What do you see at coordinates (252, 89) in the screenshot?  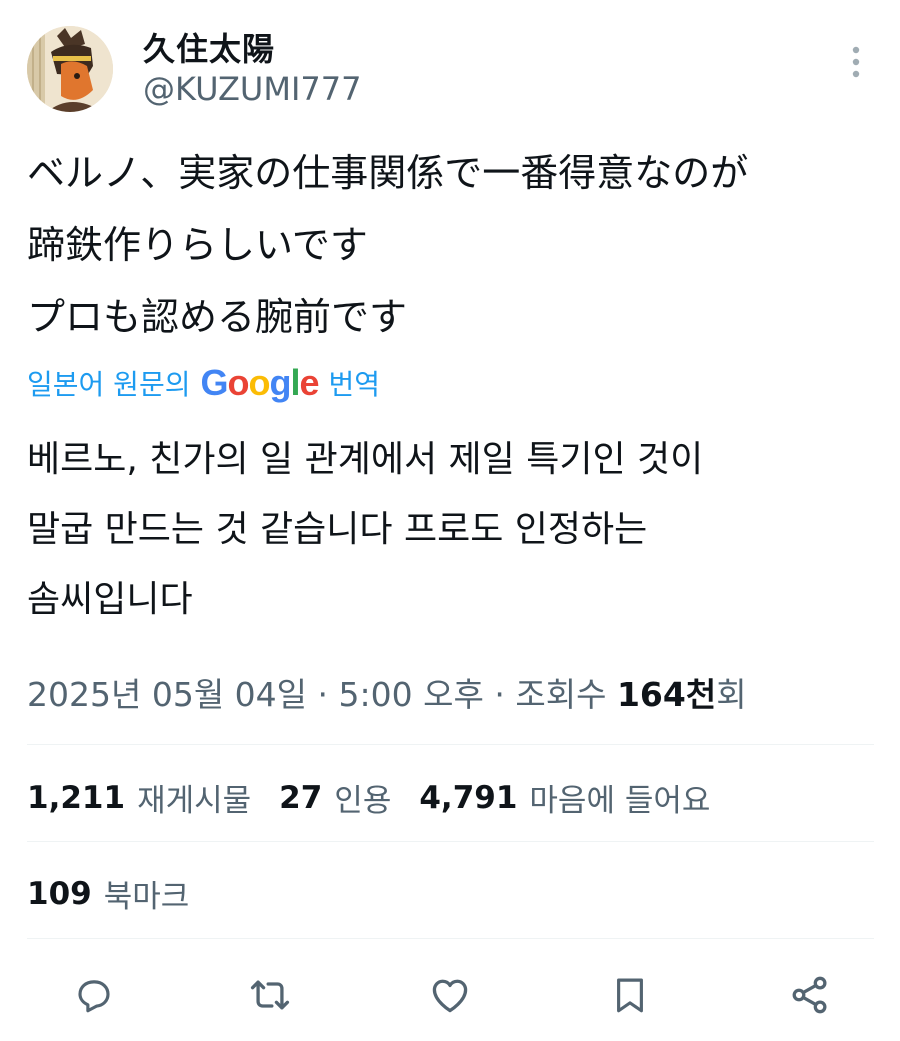 I see `author-handle: @KUZUMI777` at bounding box center [252, 89].